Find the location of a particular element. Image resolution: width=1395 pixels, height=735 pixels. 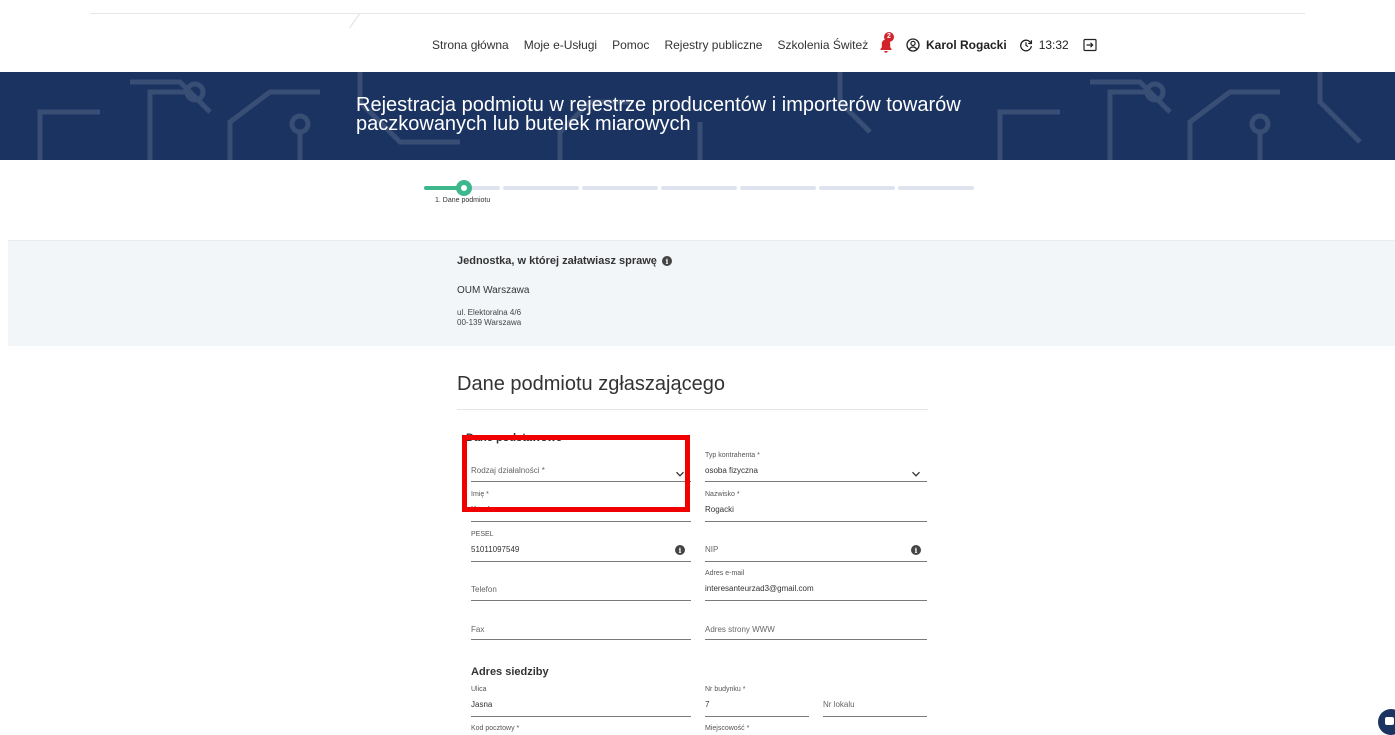

activity-type-label: Rodzaj działalności * is located at coordinates (508, 470).